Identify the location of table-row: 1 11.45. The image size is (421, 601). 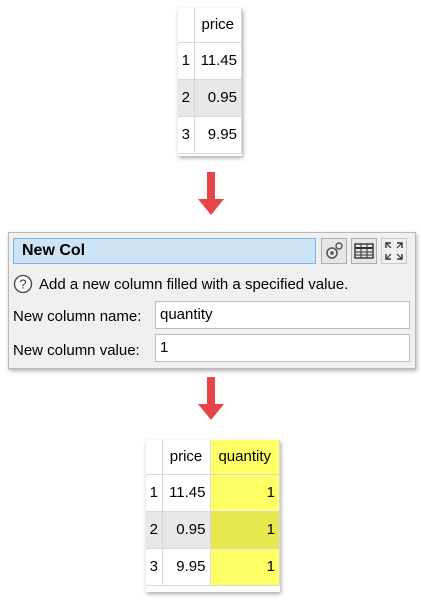
(210, 61).